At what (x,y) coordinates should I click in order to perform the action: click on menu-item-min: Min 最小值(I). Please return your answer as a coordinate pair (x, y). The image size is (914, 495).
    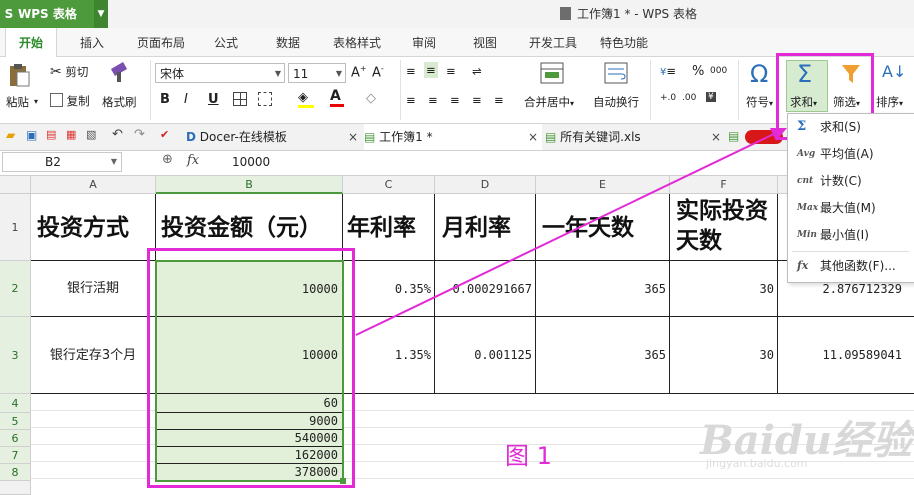
    Looking at the image, I should click on (850, 235).